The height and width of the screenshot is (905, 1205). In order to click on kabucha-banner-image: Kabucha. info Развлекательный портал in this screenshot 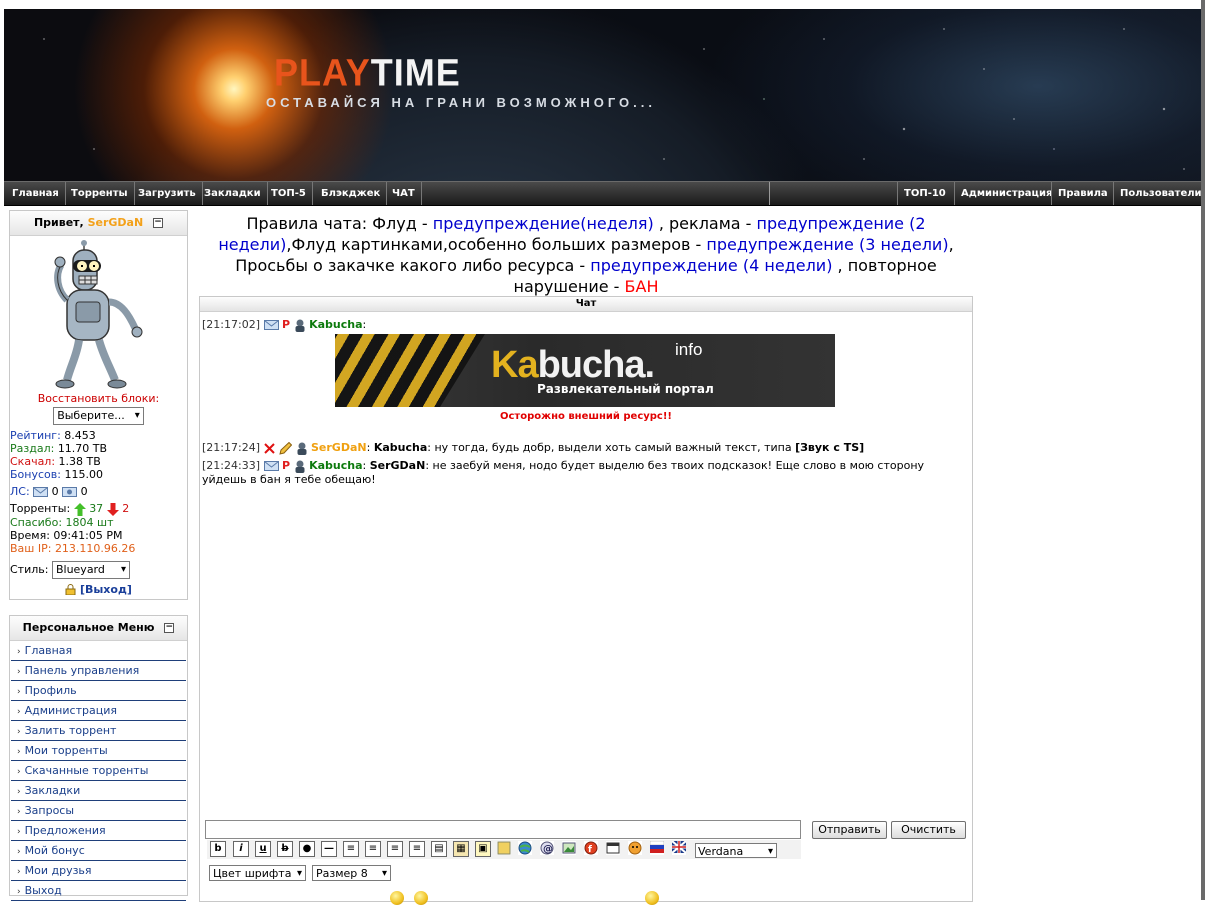, I will do `click(585, 370)`.